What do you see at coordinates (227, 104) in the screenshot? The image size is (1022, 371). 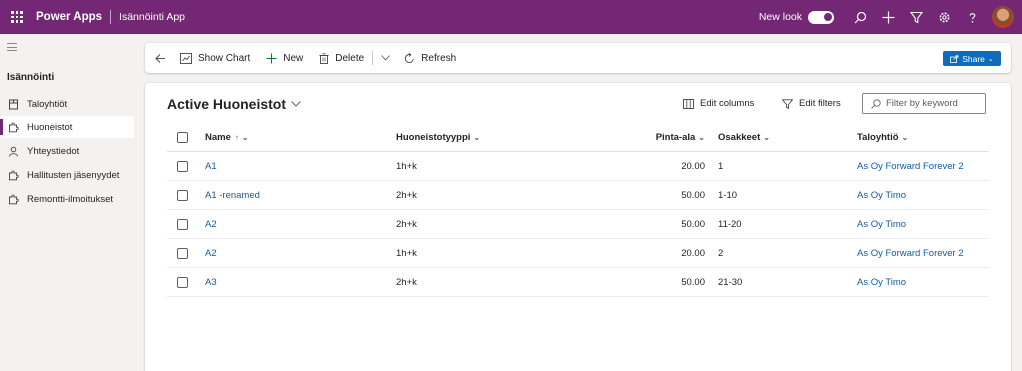 I see `view-title: Active Huoneistot` at bounding box center [227, 104].